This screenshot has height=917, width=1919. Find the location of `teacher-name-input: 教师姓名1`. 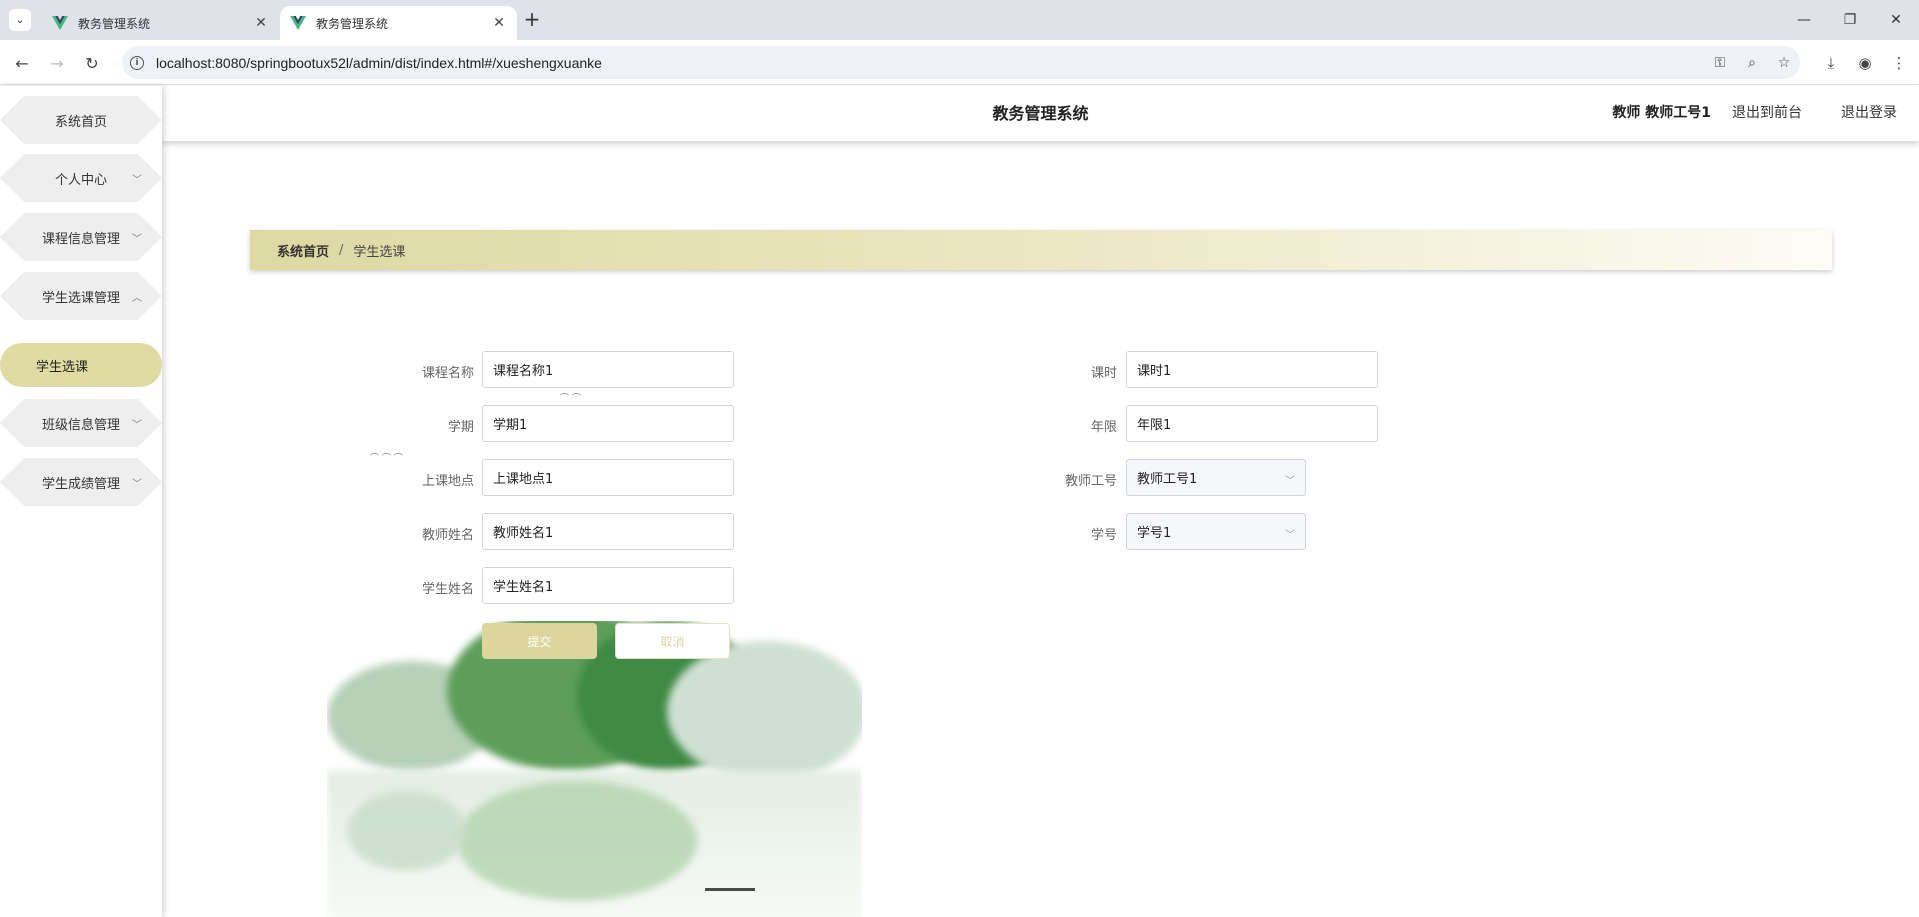

teacher-name-input: 教师姓名1 is located at coordinates (608, 531).